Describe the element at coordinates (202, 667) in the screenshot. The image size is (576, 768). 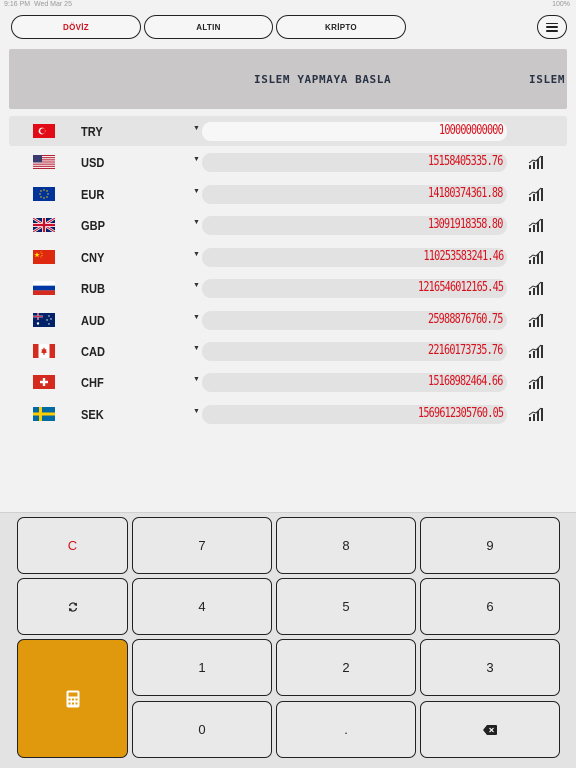
I see `key-1: 1` at that location.